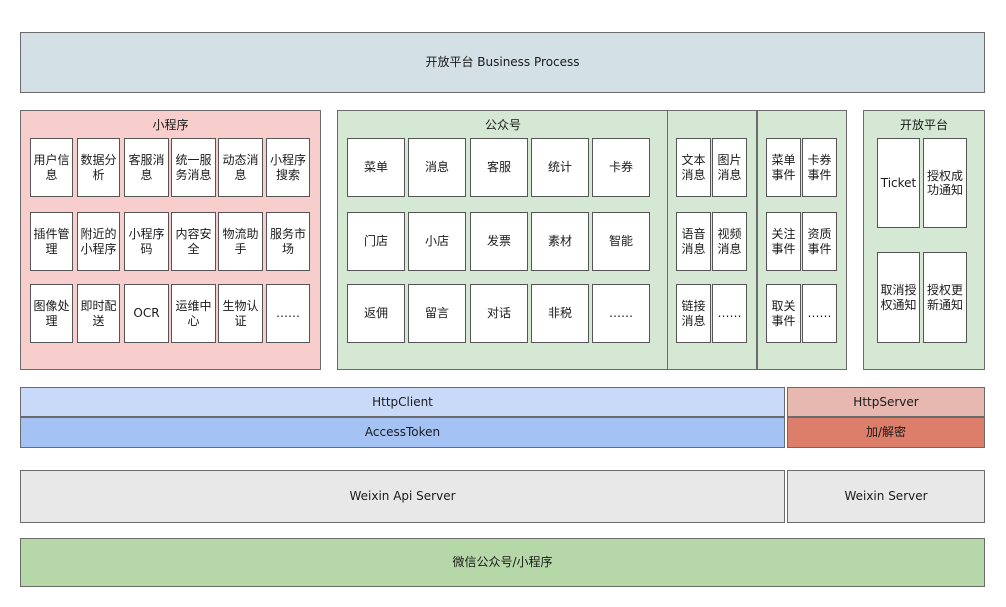  I want to click on open-item: 授权成 功通知, so click(945, 183).